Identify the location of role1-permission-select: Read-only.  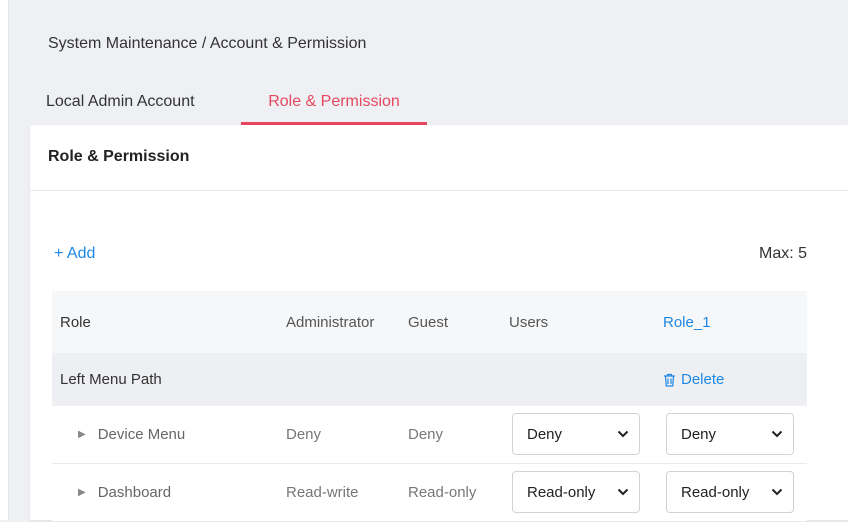
(730, 492).